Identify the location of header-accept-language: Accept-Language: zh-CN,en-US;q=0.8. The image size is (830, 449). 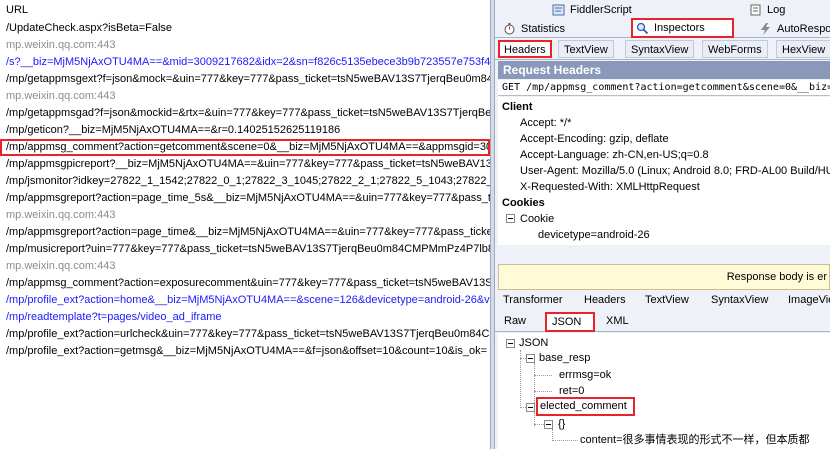
(614, 155).